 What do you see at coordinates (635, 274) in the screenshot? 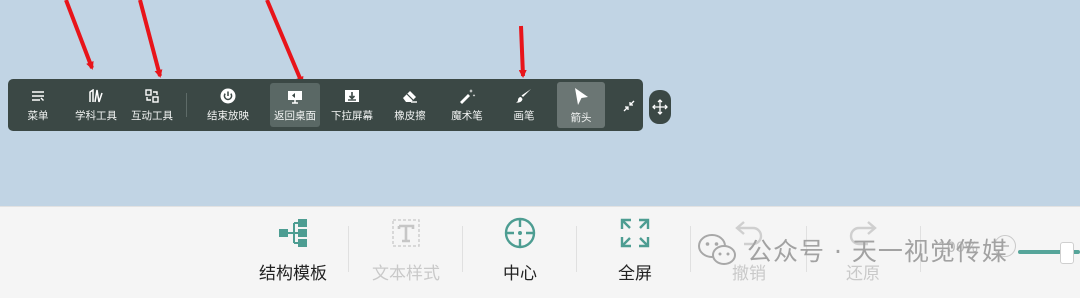
I see `fullscreen-label: 全屏` at bounding box center [635, 274].